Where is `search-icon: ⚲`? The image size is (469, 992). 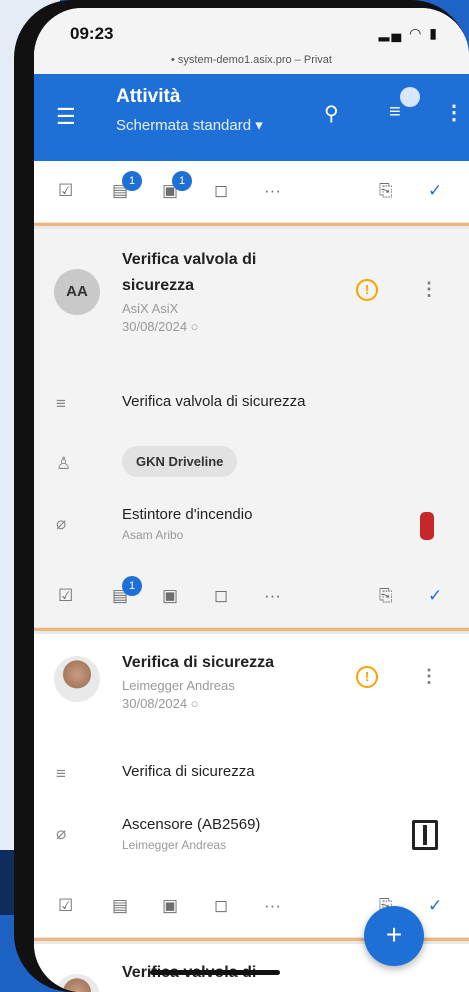
search-icon: ⚲ is located at coordinates (331, 113).